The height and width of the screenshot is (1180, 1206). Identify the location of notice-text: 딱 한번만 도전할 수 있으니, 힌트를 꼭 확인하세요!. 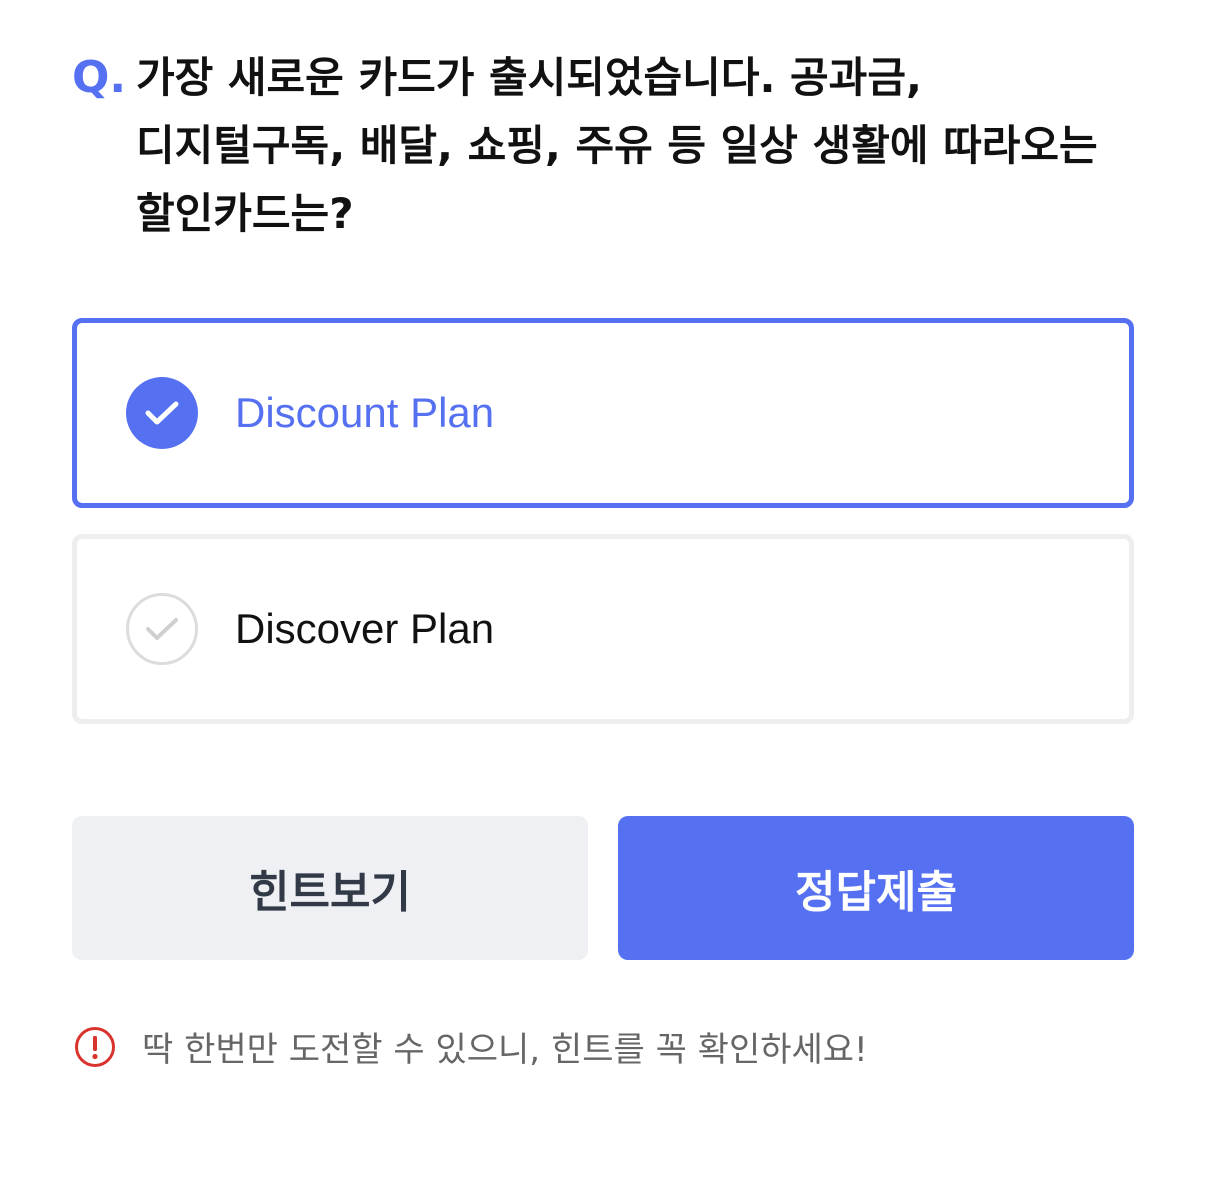
(505, 1050).